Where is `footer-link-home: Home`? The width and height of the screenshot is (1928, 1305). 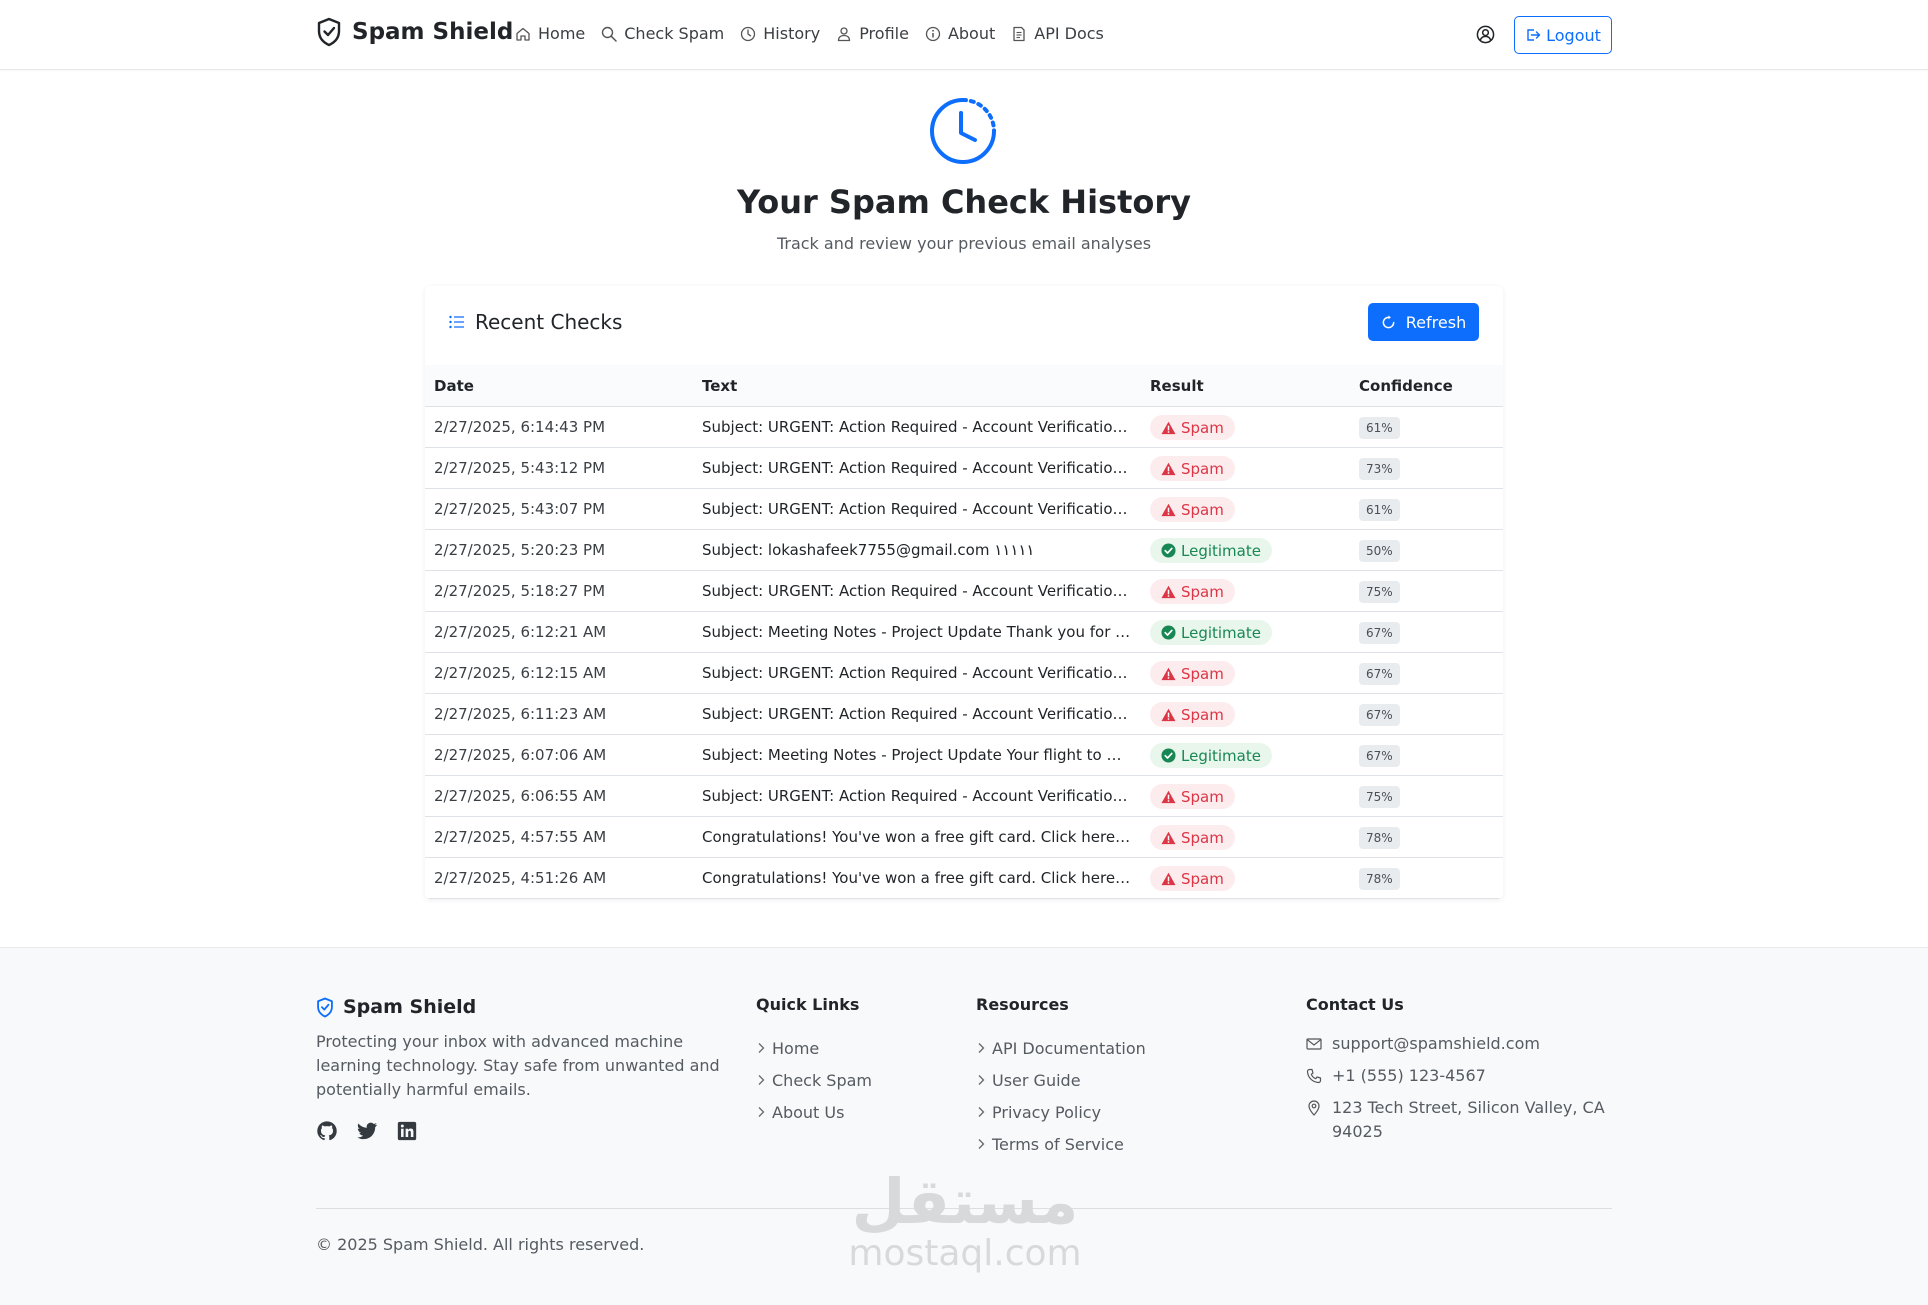
footer-link-home: Home is located at coordinates (814, 1048).